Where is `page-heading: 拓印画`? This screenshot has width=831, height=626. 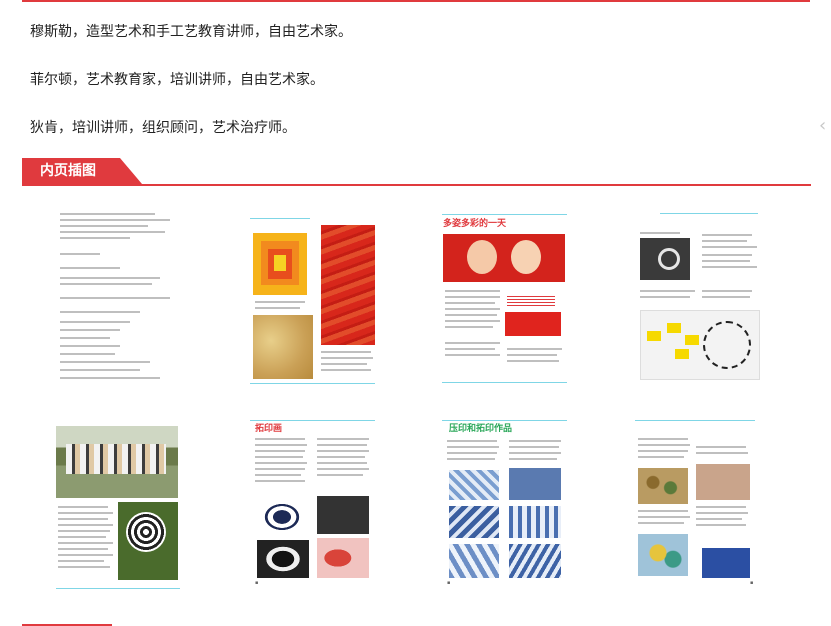 page-heading: 拓印画 is located at coordinates (269, 429).